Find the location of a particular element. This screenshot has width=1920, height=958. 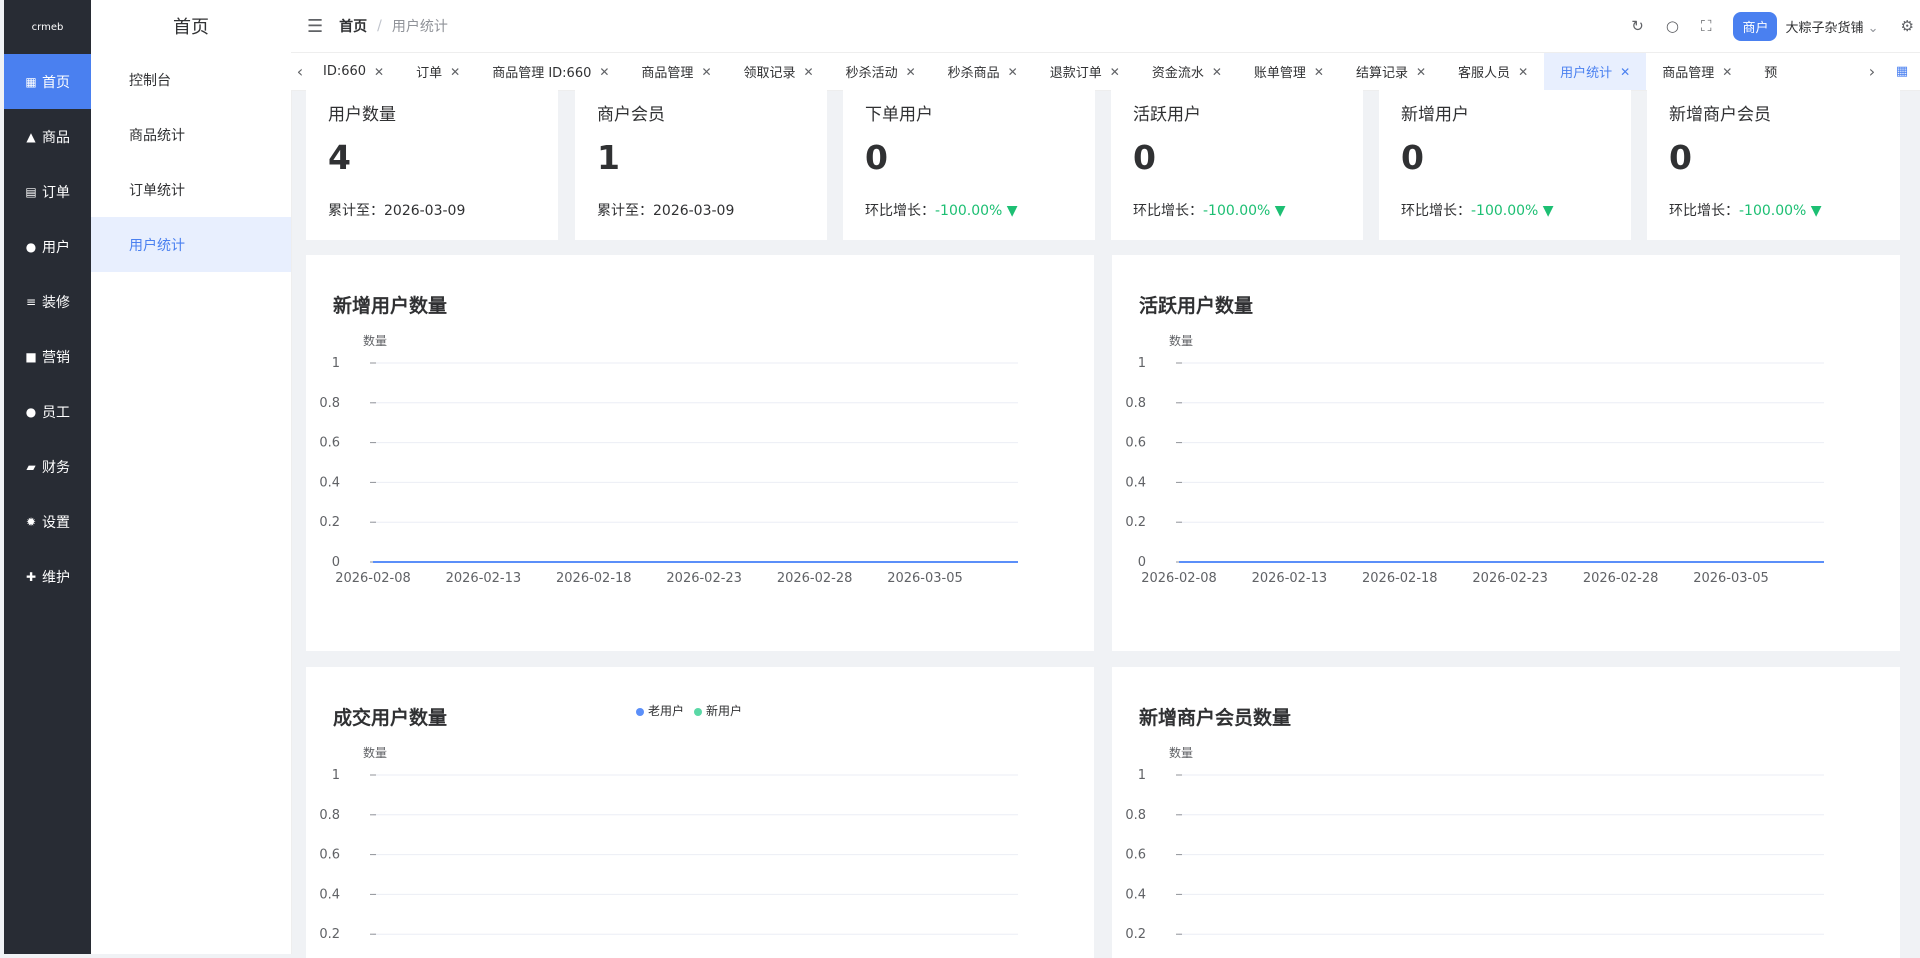

tab-truncated: 预 is located at coordinates (1770, 71).